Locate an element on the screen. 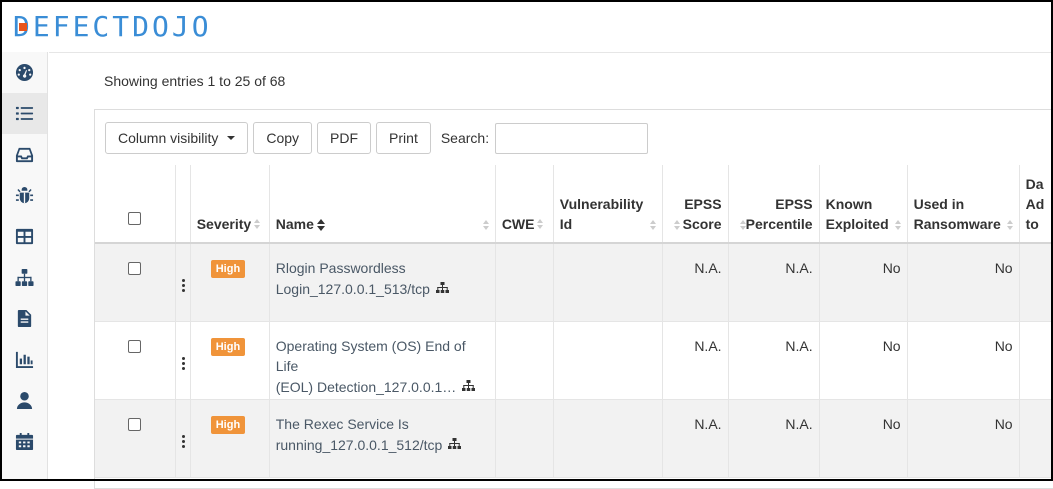  sidebar-item-bugs is located at coordinates (24, 195).